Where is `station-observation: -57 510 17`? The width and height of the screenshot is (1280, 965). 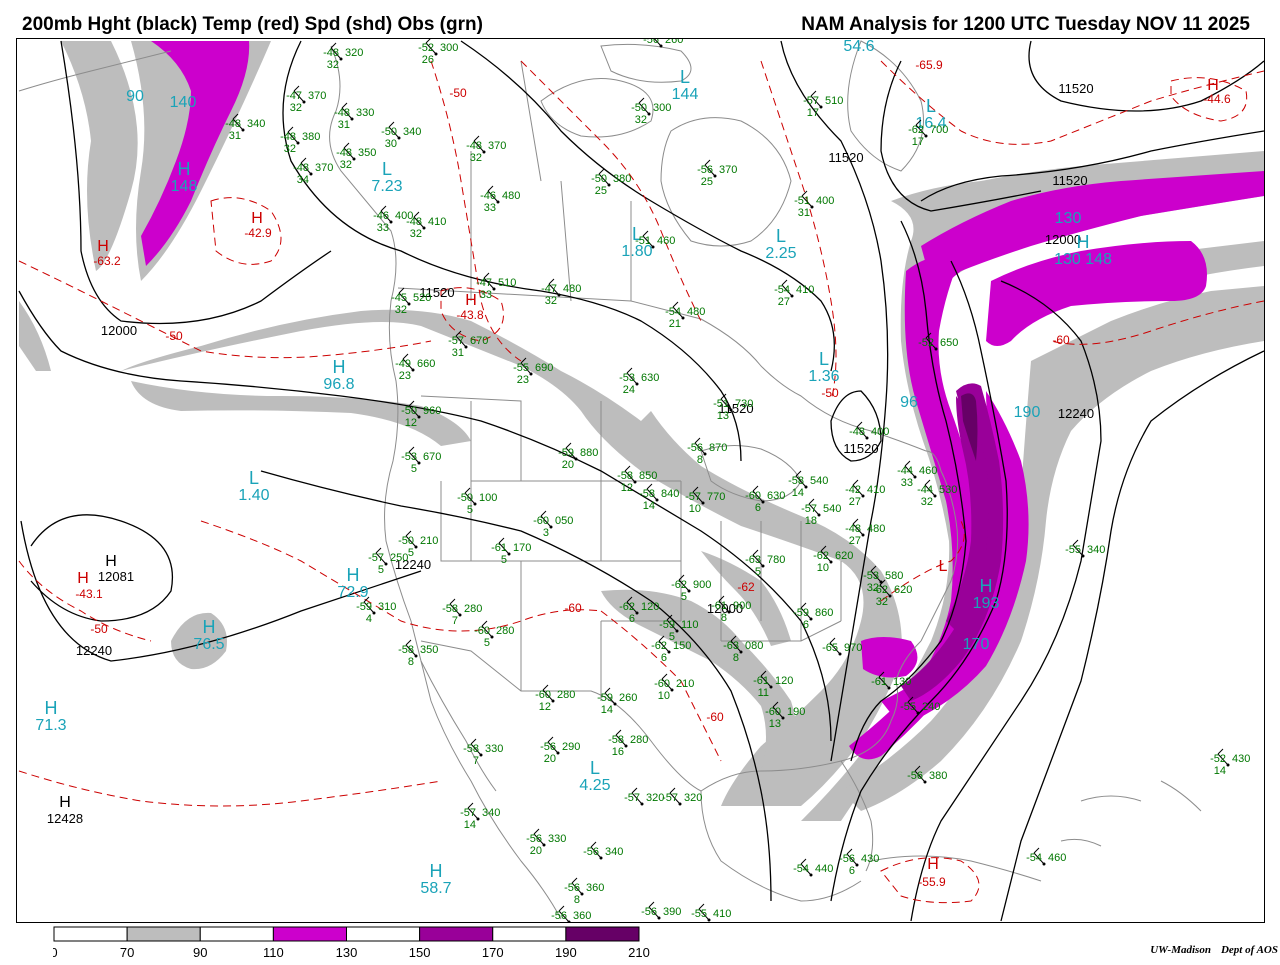
station-observation: -57 510 17 is located at coordinates (823, 104).